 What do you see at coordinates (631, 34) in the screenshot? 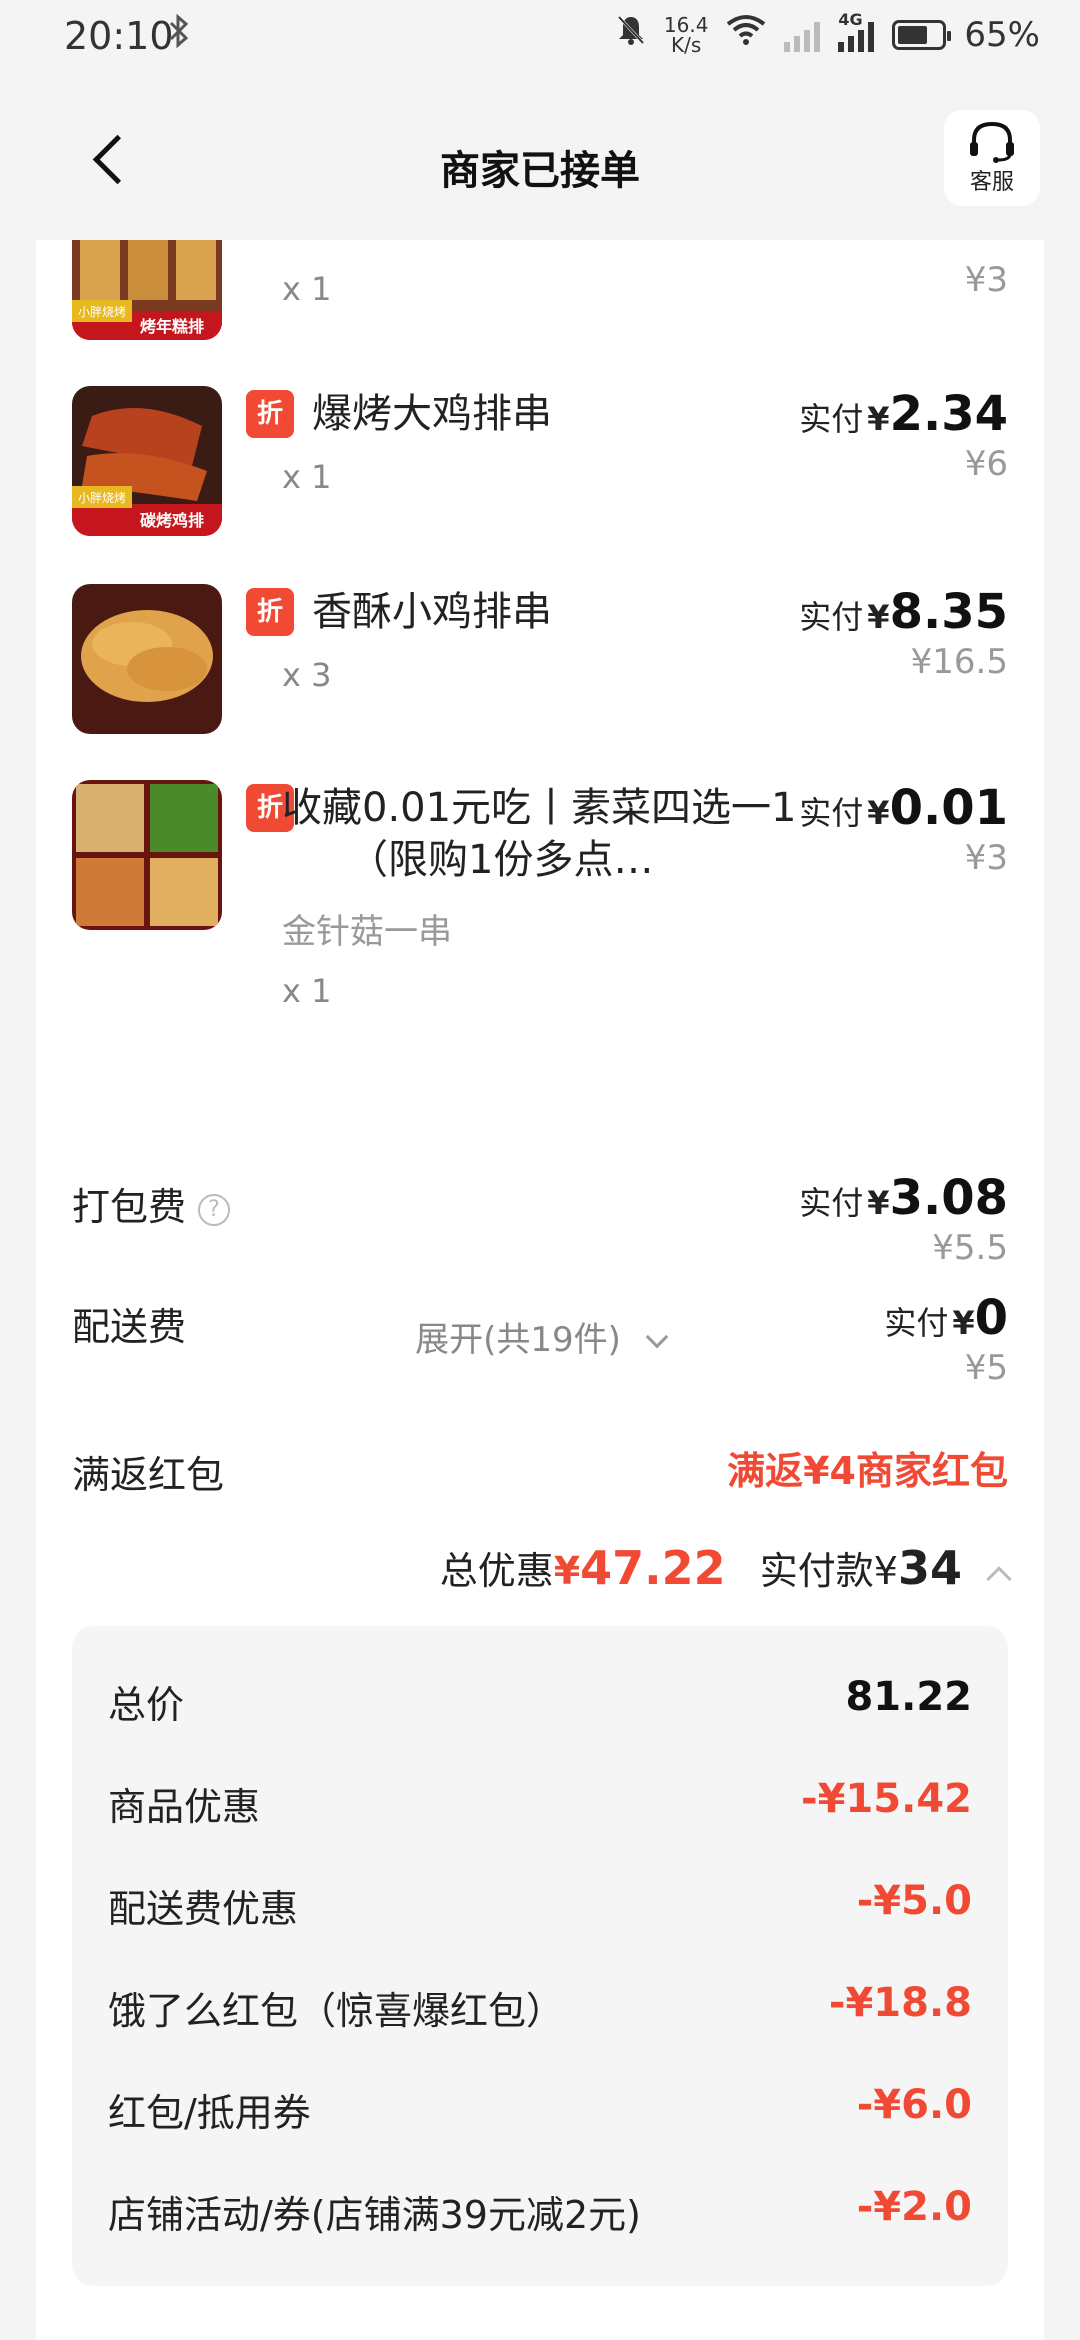
I see `mute-bell-icon` at bounding box center [631, 34].